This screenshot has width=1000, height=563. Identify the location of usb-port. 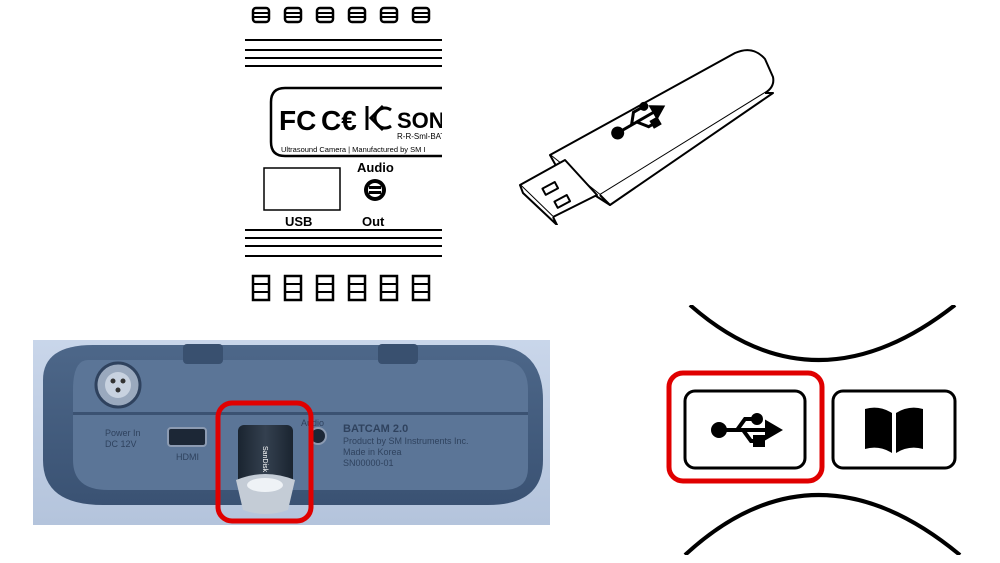
(302, 189).